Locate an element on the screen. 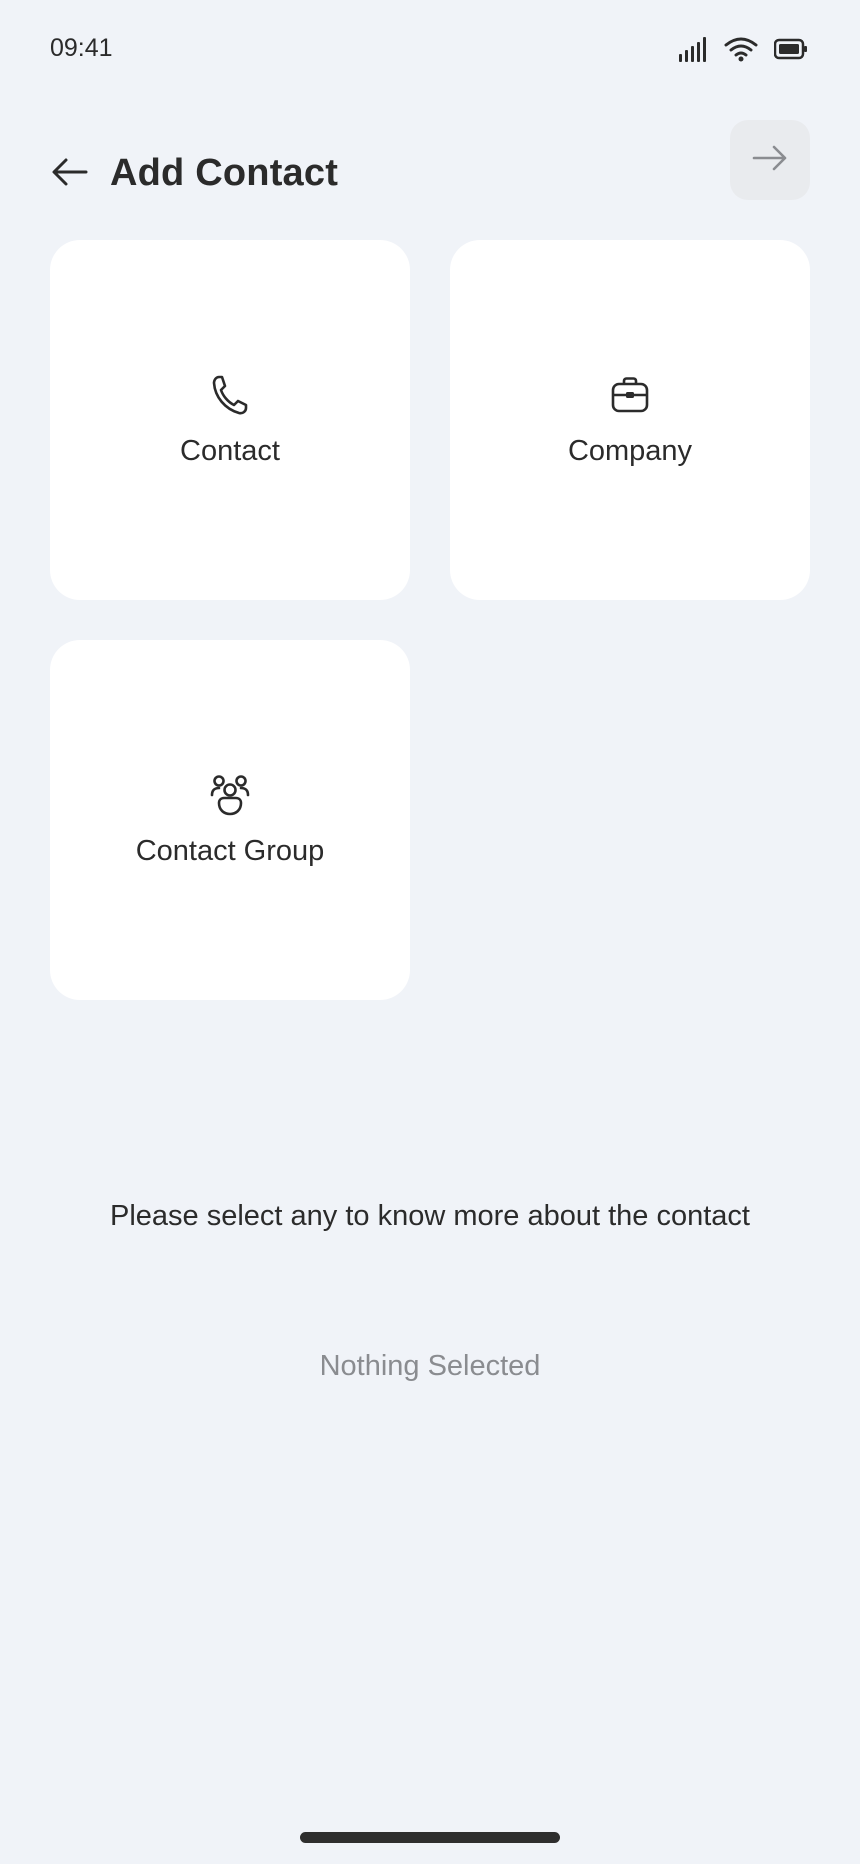 The width and height of the screenshot is (860, 1864). header: Add Contact is located at coordinates (430, 170).